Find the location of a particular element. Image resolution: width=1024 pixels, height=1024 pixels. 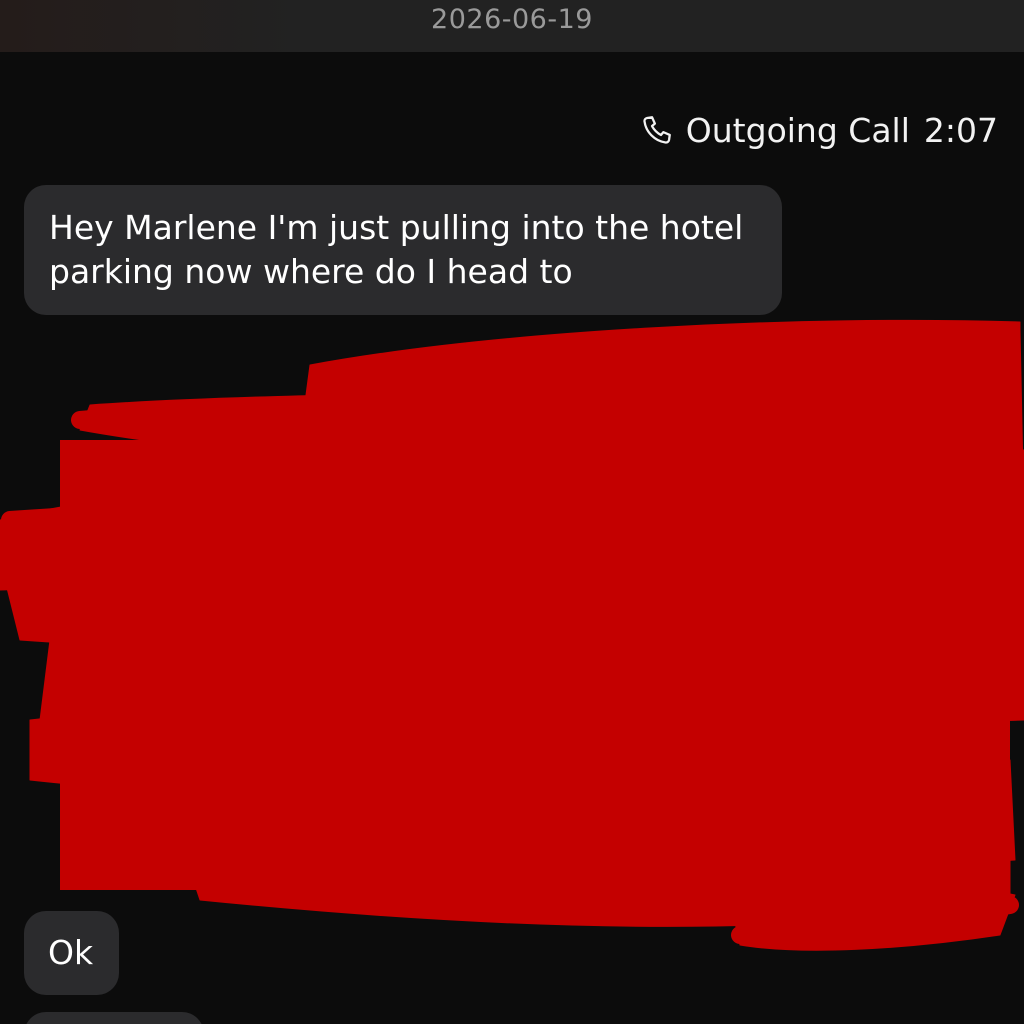

message-text: Ok is located at coordinates (71, 952).